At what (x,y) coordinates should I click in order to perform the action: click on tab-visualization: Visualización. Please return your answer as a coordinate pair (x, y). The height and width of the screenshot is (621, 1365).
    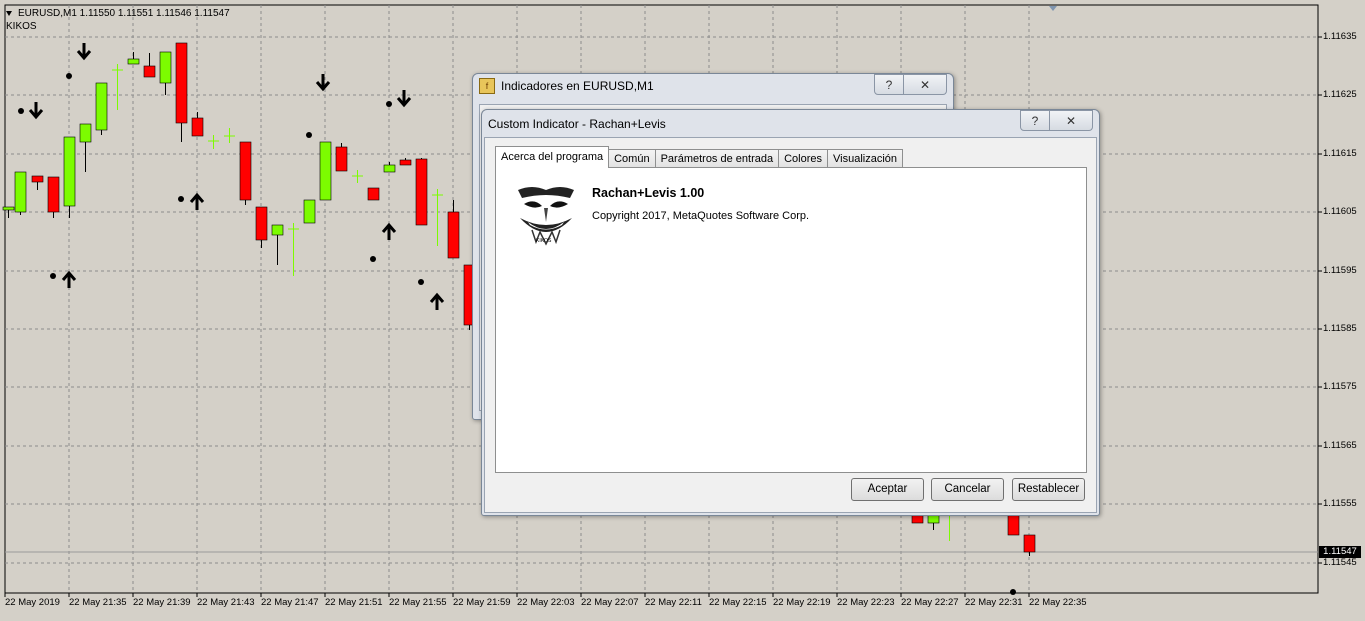
    Looking at the image, I should click on (865, 158).